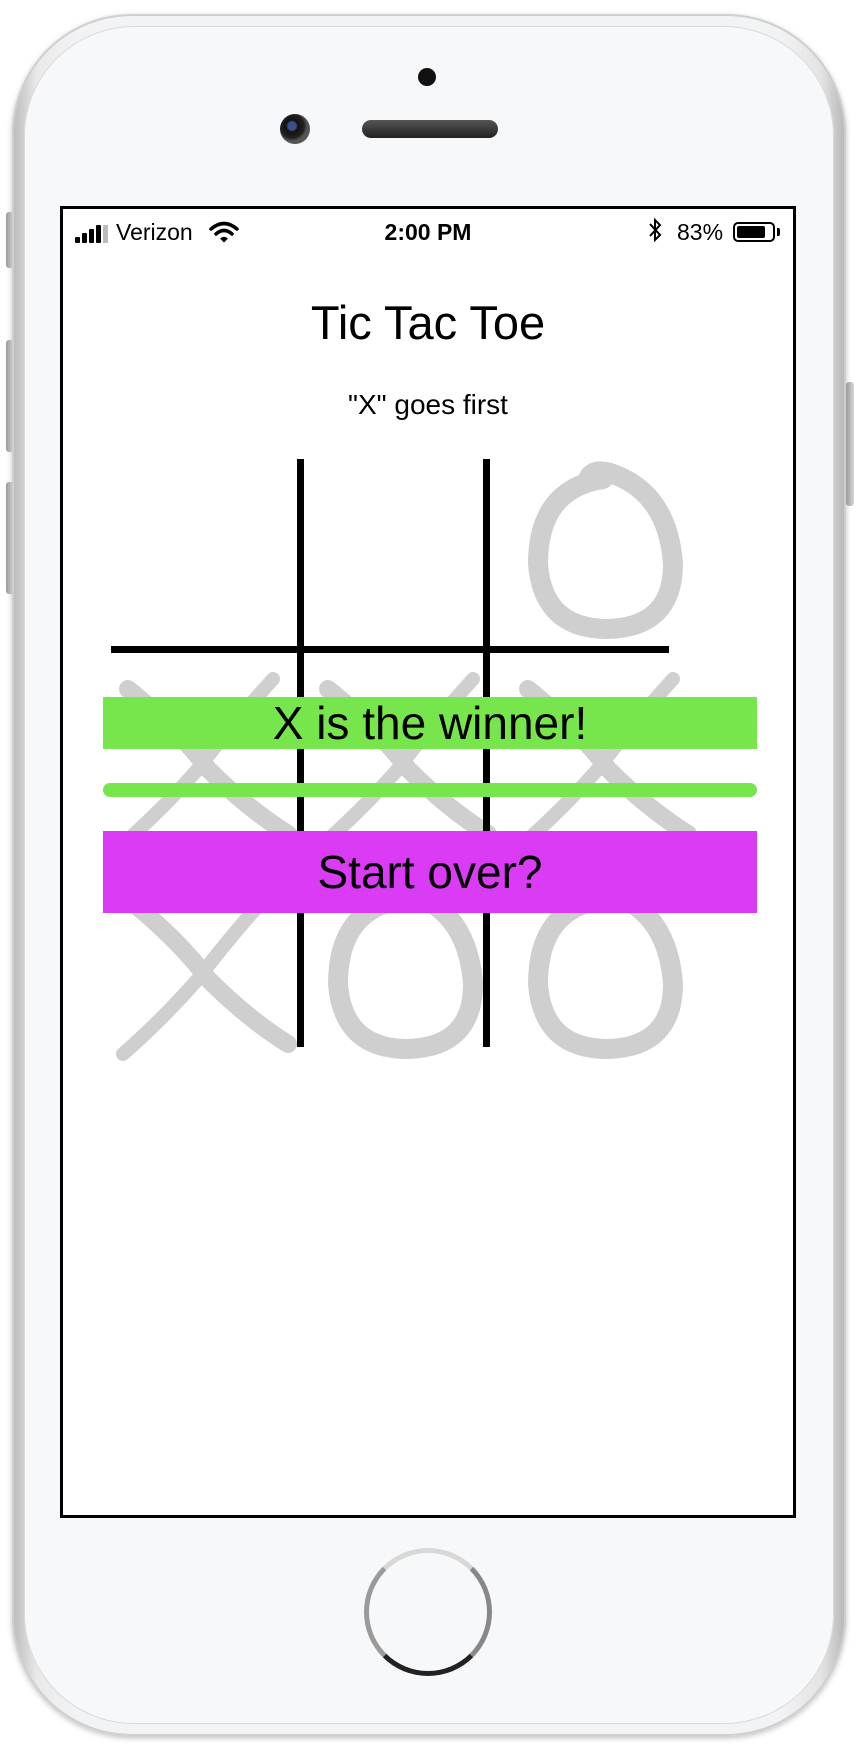  Describe the element at coordinates (10, 538) in the screenshot. I see `volume-down-button` at that location.